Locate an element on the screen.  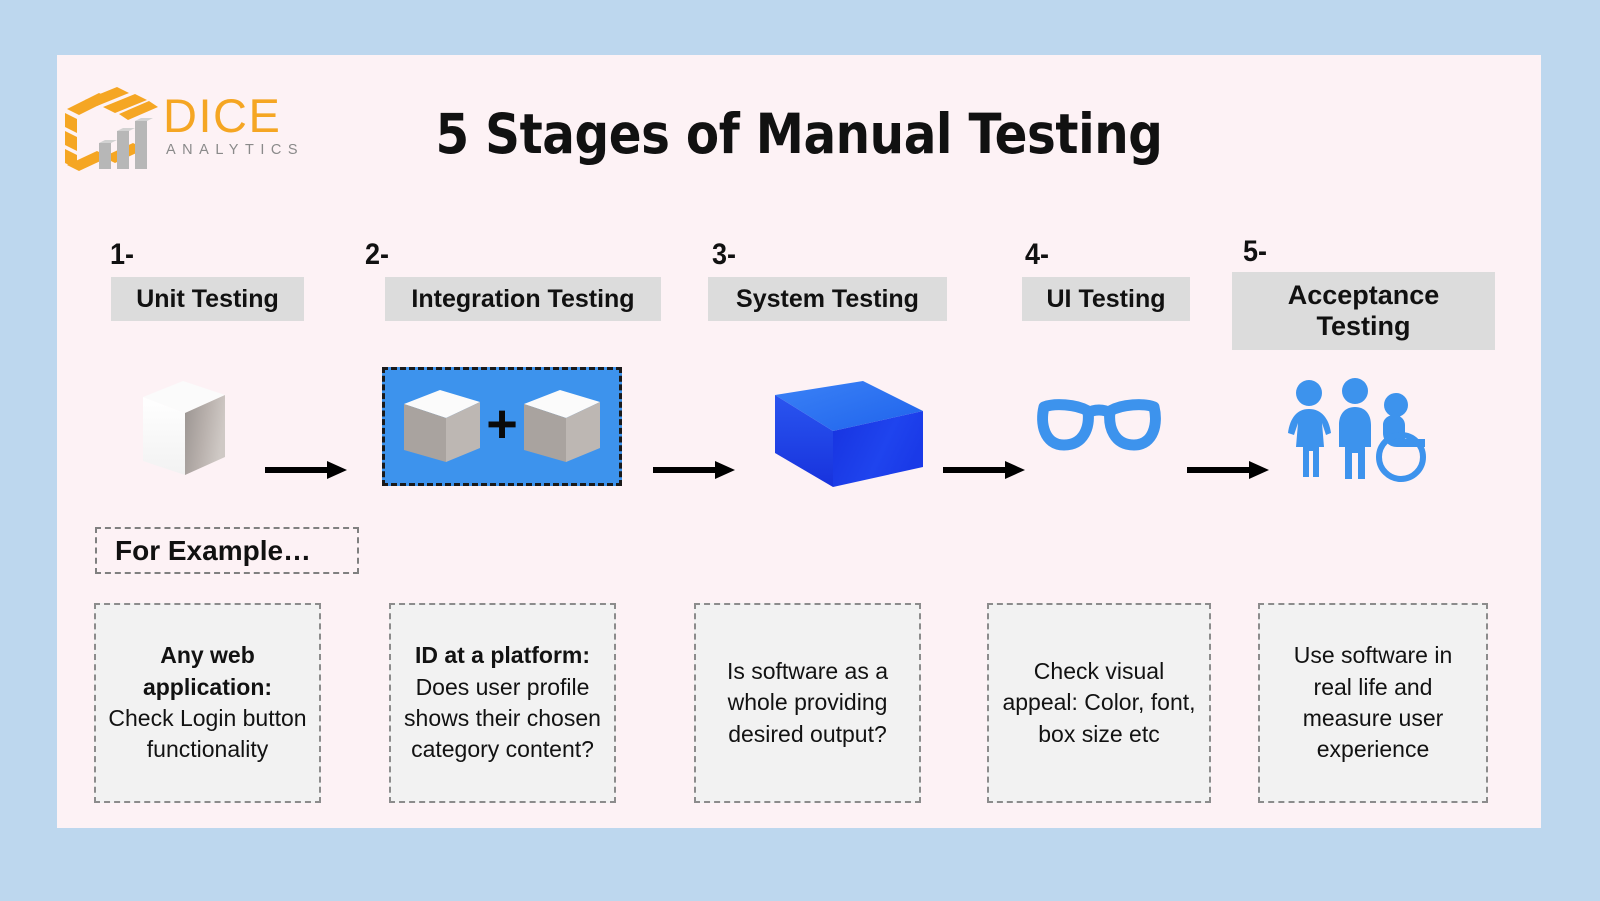
stage-label-system-testing: System Testing is located at coordinates (827, 299).